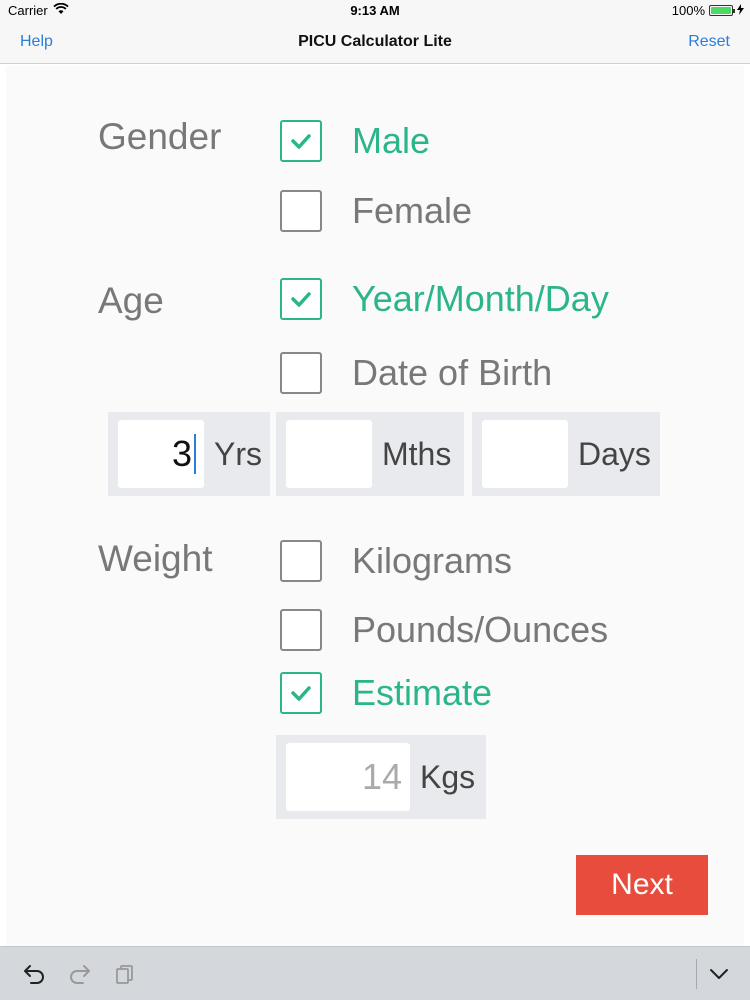 Image resolution: width=750 pixels, height=1000 pixels. What do you see at coordinates (301, 373) in the screenshot?
I see `dob-checkbox` at bounding box center [301, 373].